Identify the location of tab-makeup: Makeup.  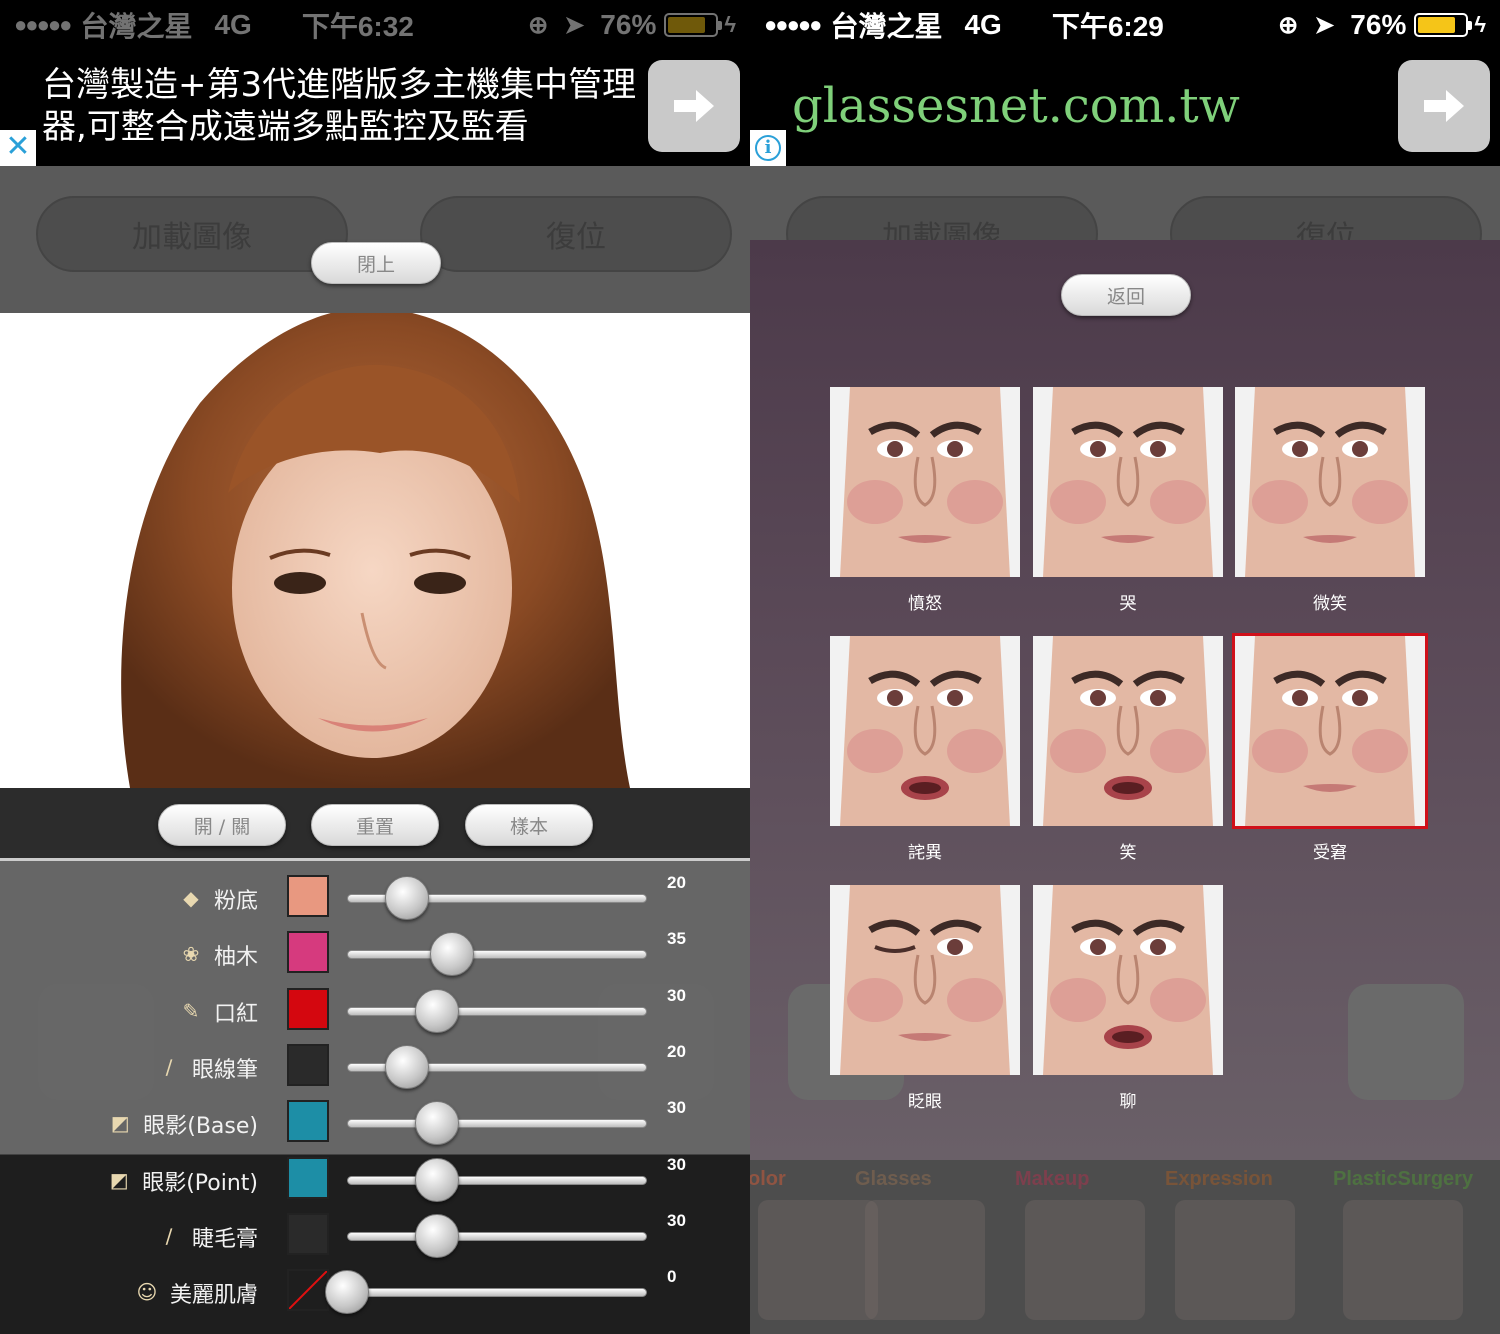
(1052, 1179).